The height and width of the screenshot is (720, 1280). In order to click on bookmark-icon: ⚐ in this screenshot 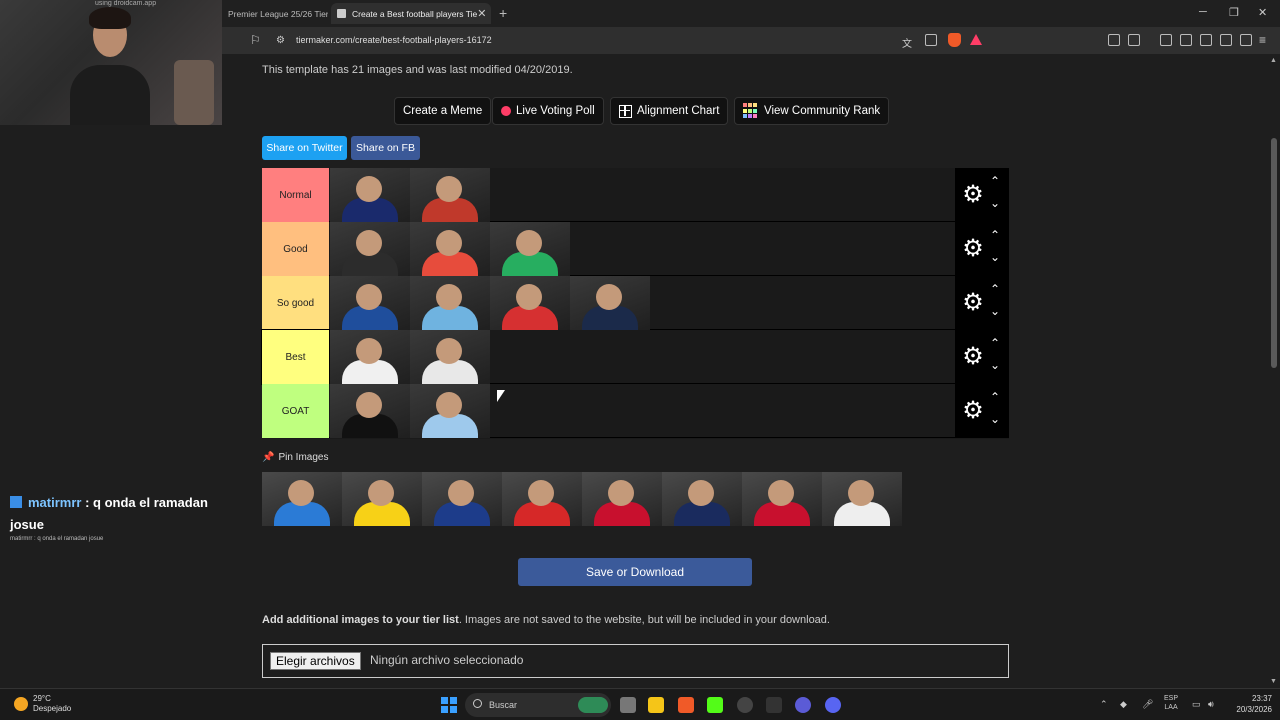, I will do `click(255, 40)`.